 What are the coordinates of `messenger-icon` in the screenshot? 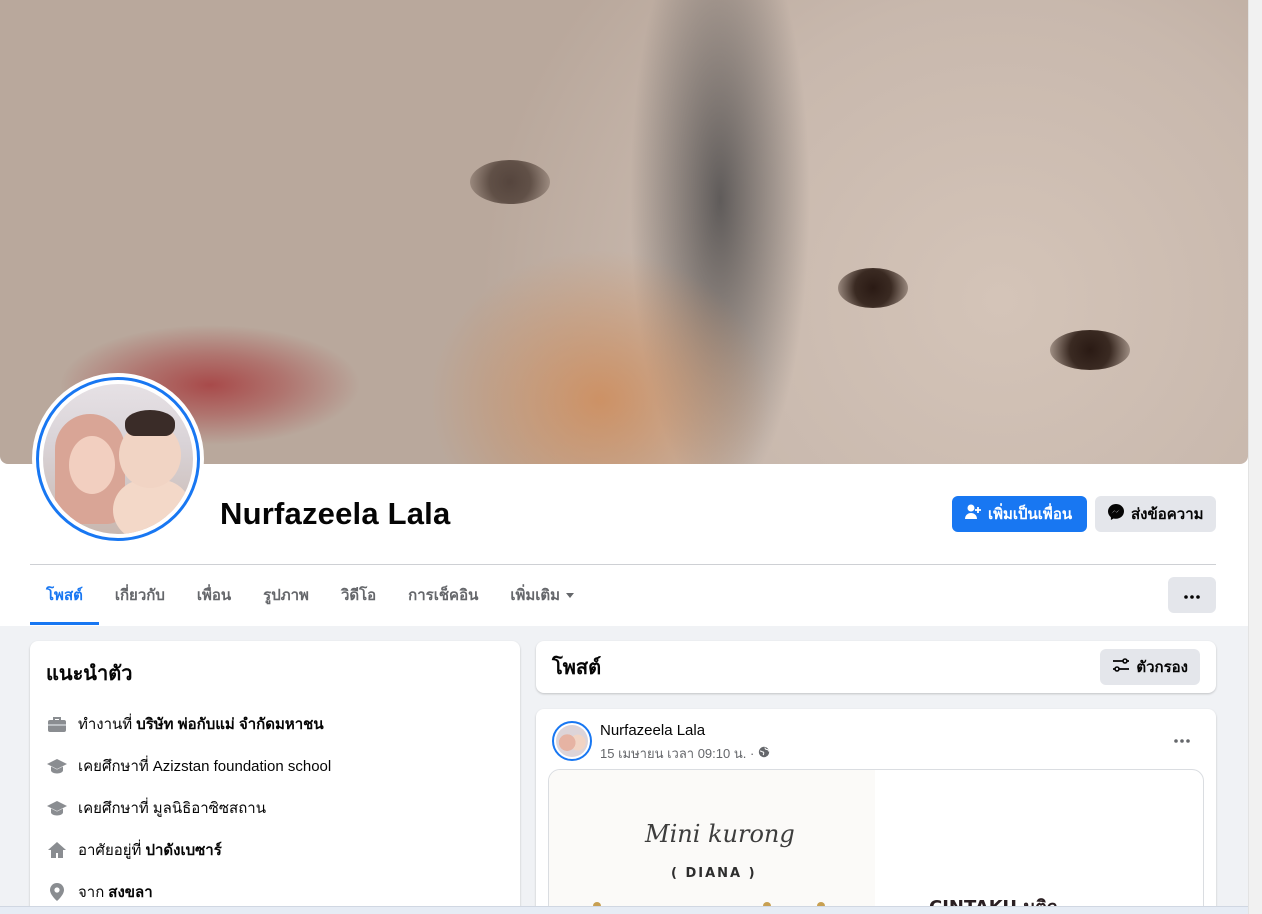 It's located at (1116, 514).